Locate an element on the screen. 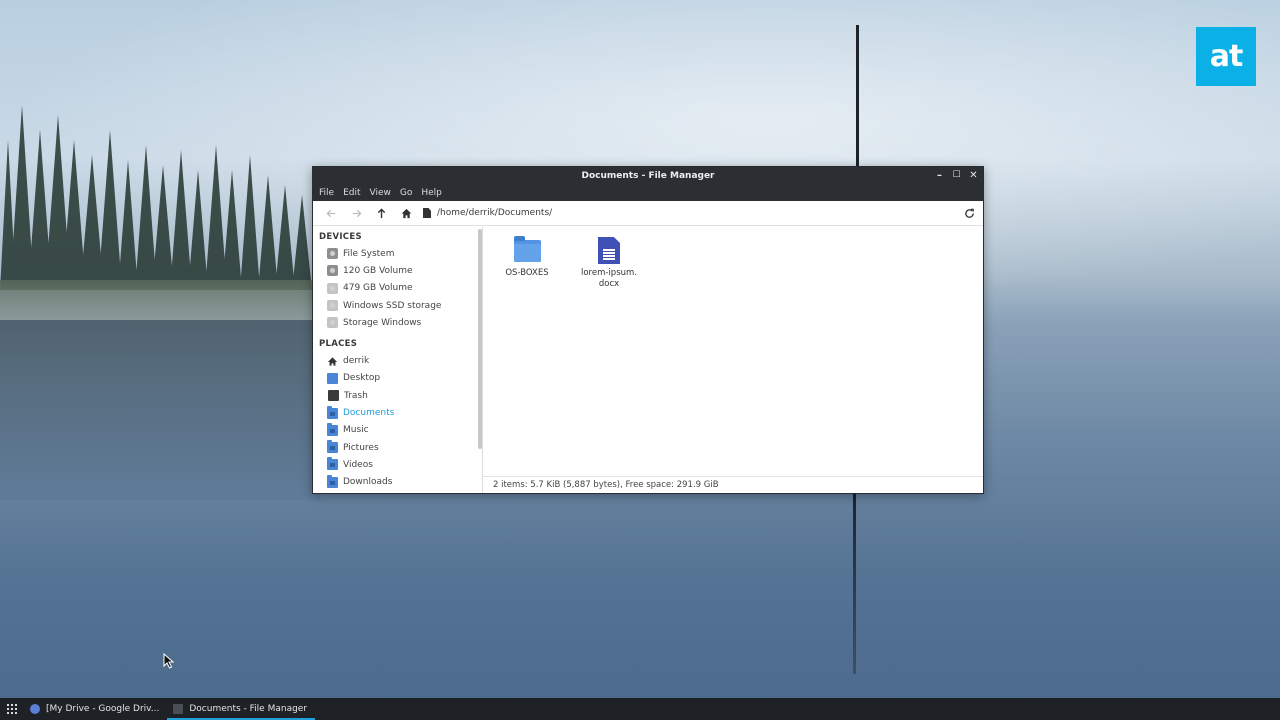 The height and width of the screenshot is (720, 1280). forward-button is located at coordinates (356, 213).